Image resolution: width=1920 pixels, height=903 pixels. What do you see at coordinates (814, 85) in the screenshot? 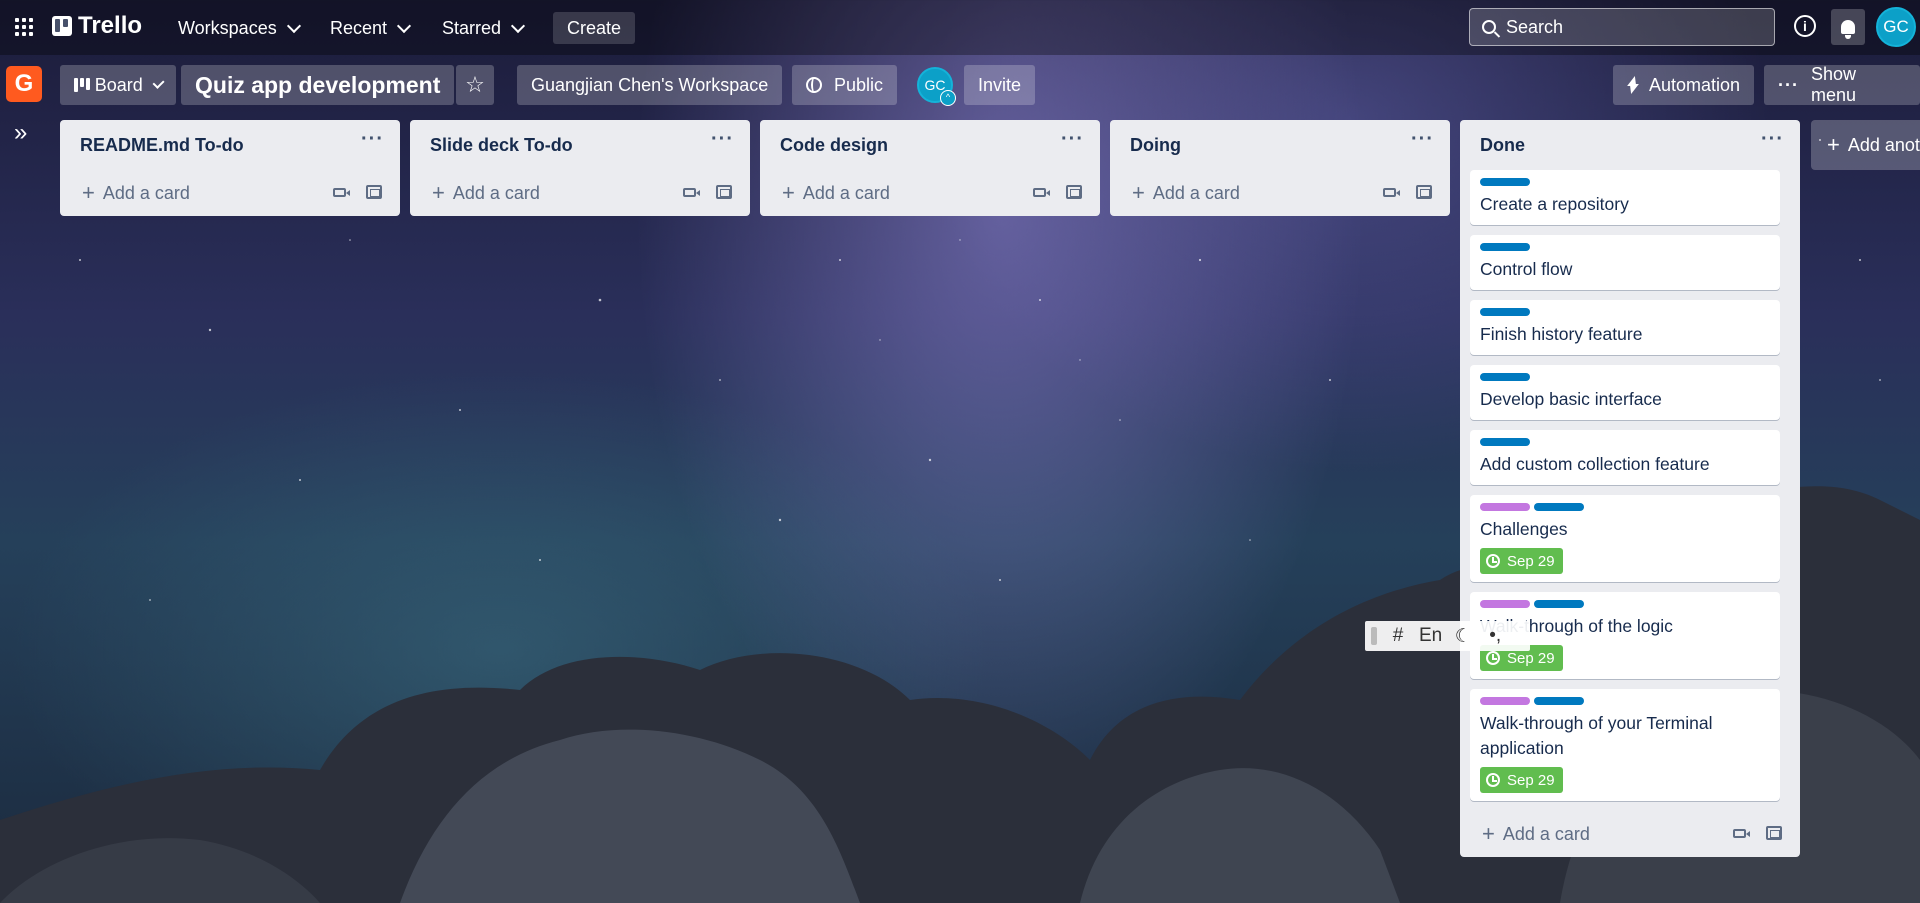
I see `globe-icon` at bounding box center [814, 85].